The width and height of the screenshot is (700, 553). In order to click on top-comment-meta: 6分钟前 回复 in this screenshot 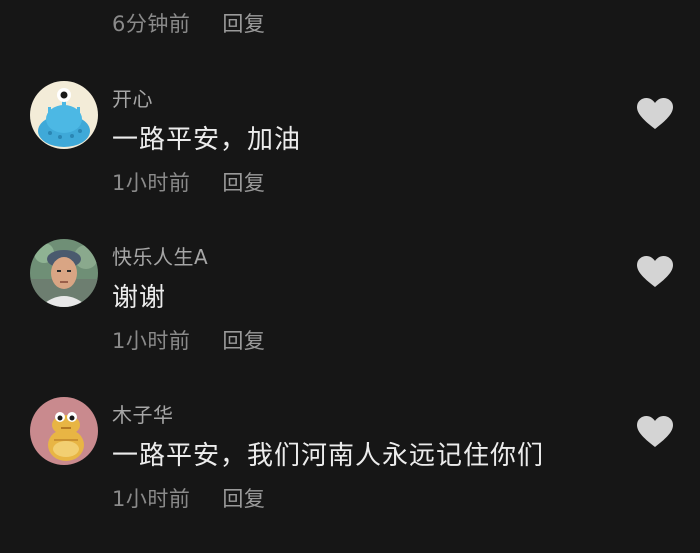, I will do `click(188, 23)`.